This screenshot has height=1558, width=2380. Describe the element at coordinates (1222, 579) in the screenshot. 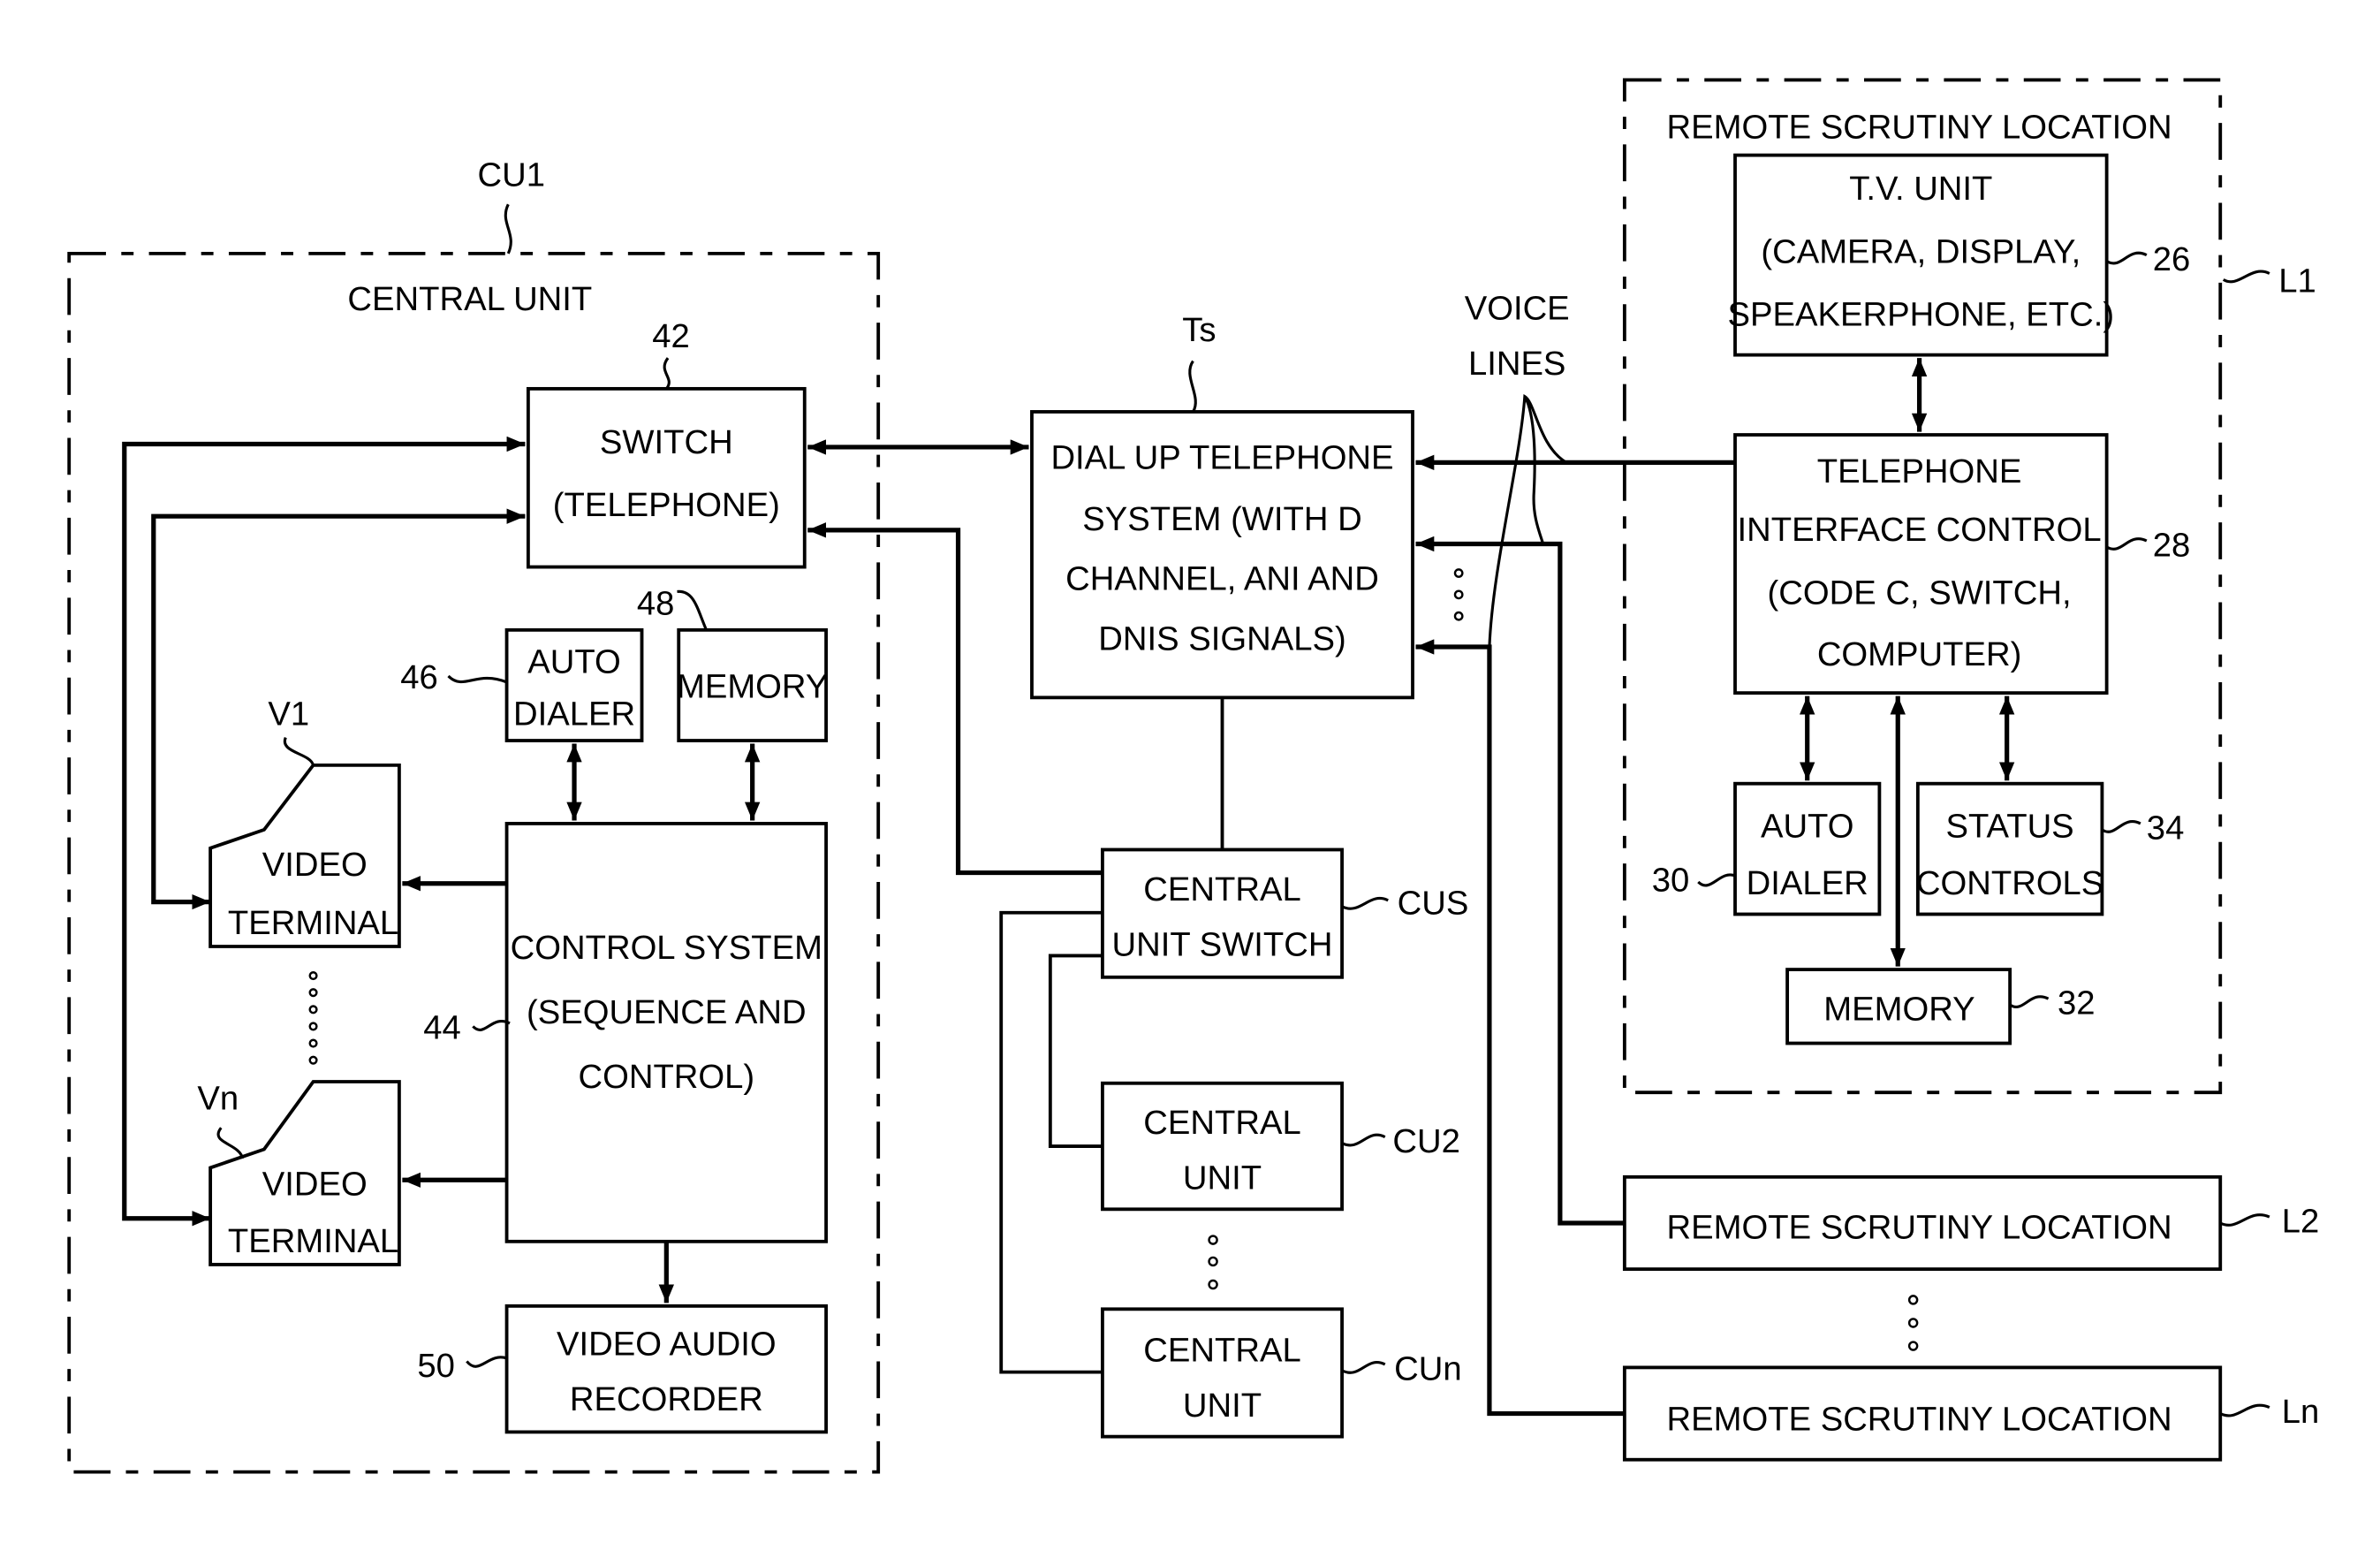

I see `telephone-system-line3: CHANNEL, ANI AND` at that location.